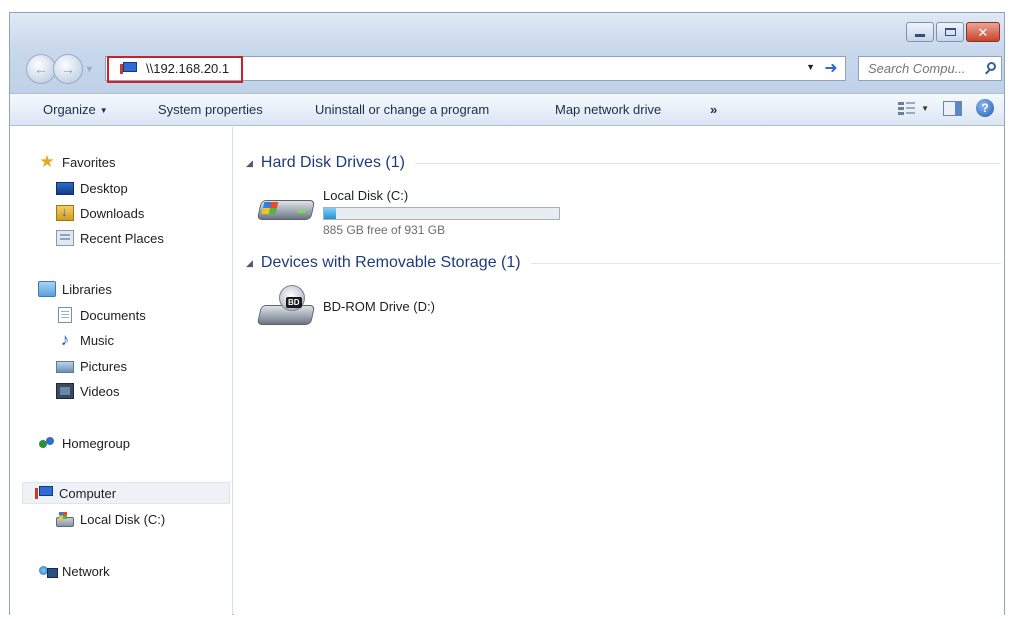 The height and width of the screenshot is (619, 1013). I want to click on title-bar: ✕ ← → ▼ \\192.168.20.1 ▼ ➜, so click(507, 53).